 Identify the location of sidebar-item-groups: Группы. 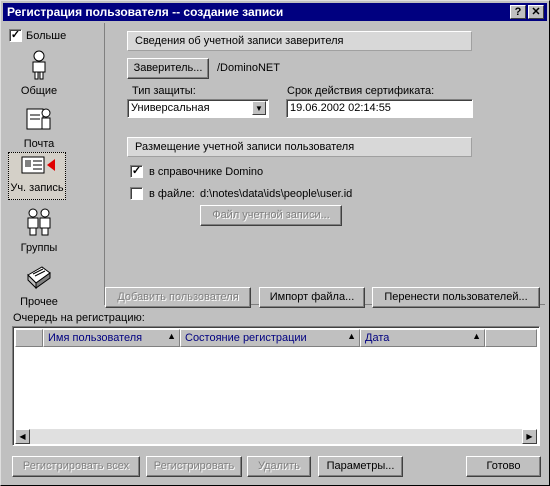
(39, 230).